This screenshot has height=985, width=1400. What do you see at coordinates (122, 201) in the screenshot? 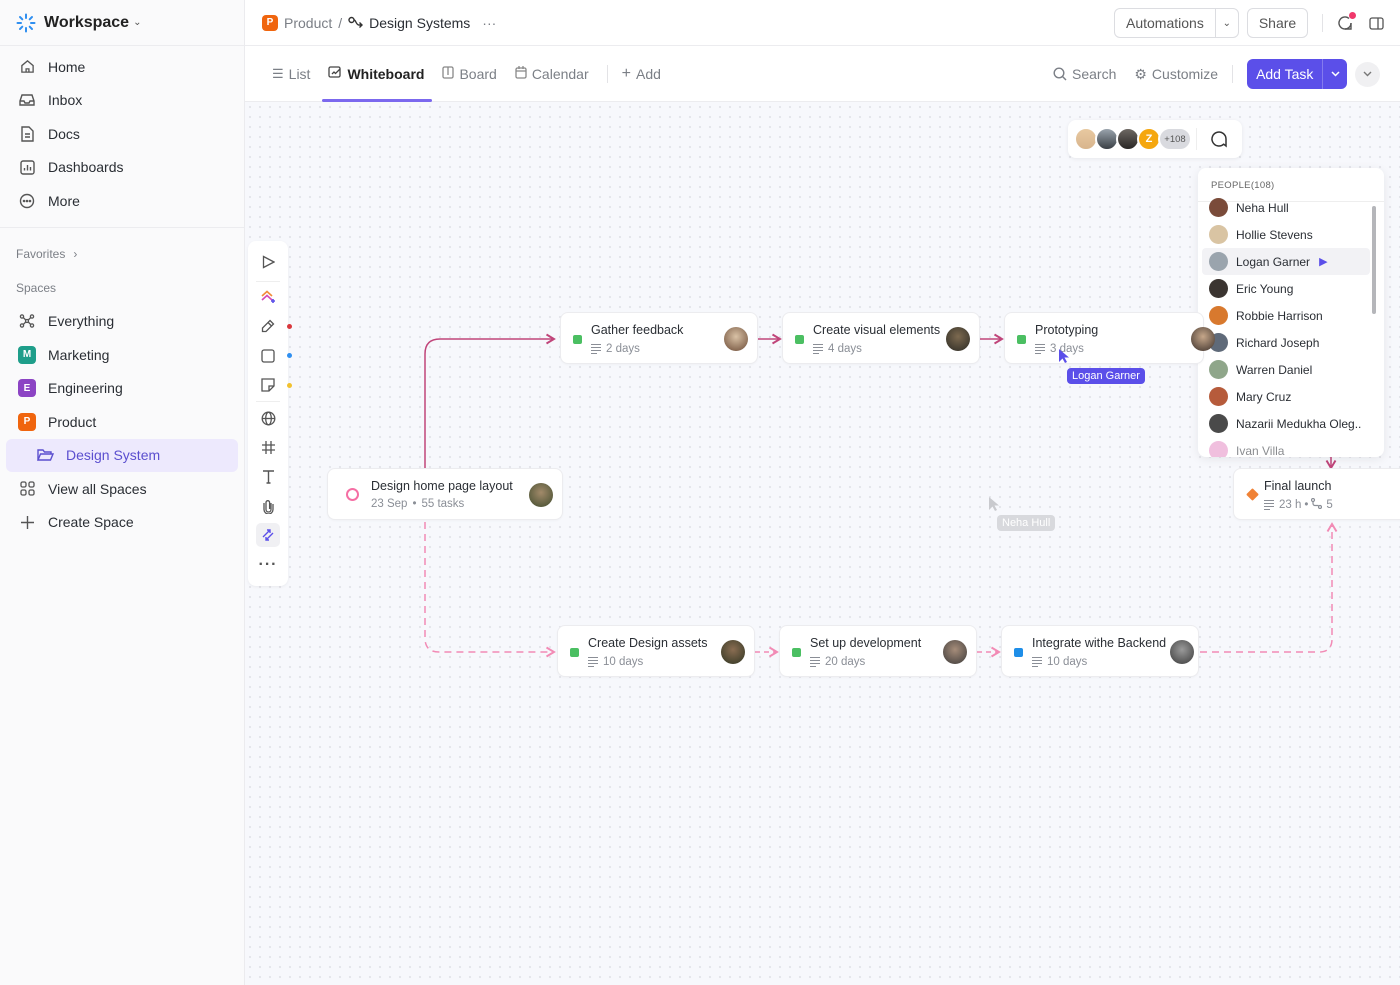
I see `sidebar-item-more: More` at bounding box center [122, 201].